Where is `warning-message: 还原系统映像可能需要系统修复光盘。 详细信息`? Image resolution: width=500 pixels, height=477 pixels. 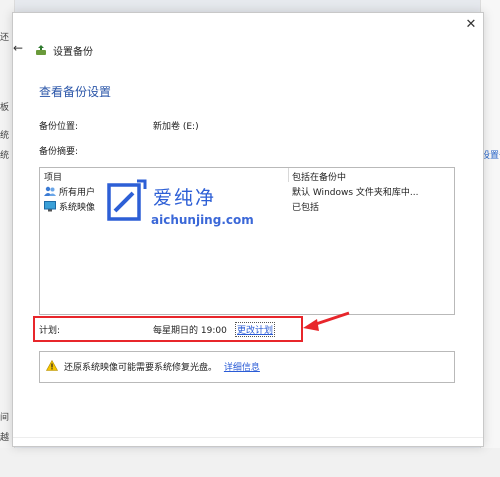
warning-message: 还原系统映像可能需要系统修复光盘。 详细信息 is located at coordinates (162, 366).